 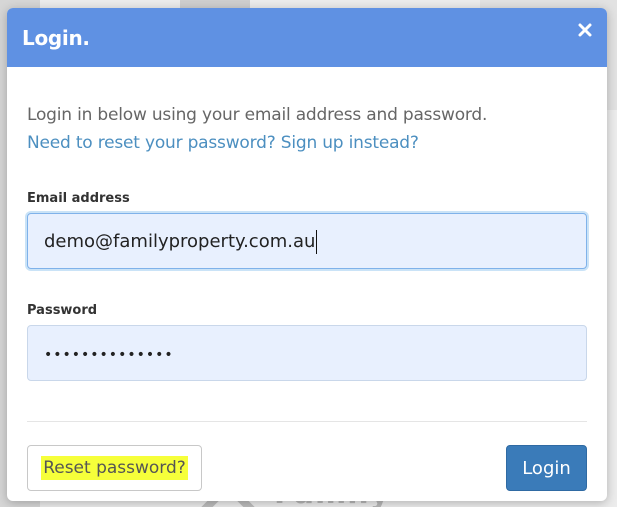 I want to click on email-label: Email address, so click(x=78, y=198).